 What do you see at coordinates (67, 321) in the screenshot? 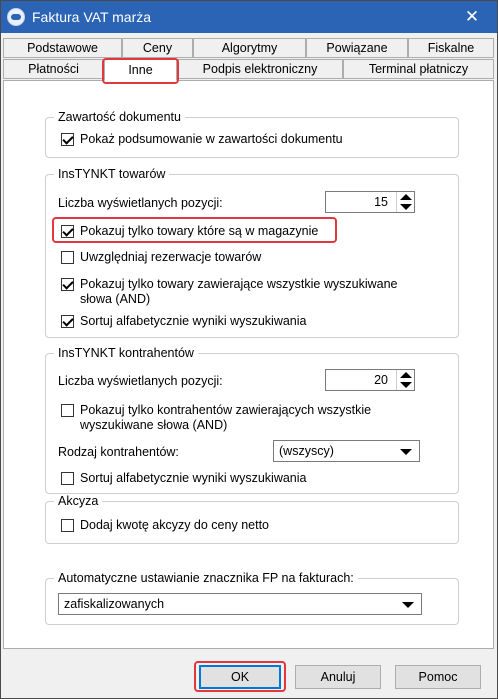
I see `products-sort-alpha-checkbox` at bounding box center [67, 321].